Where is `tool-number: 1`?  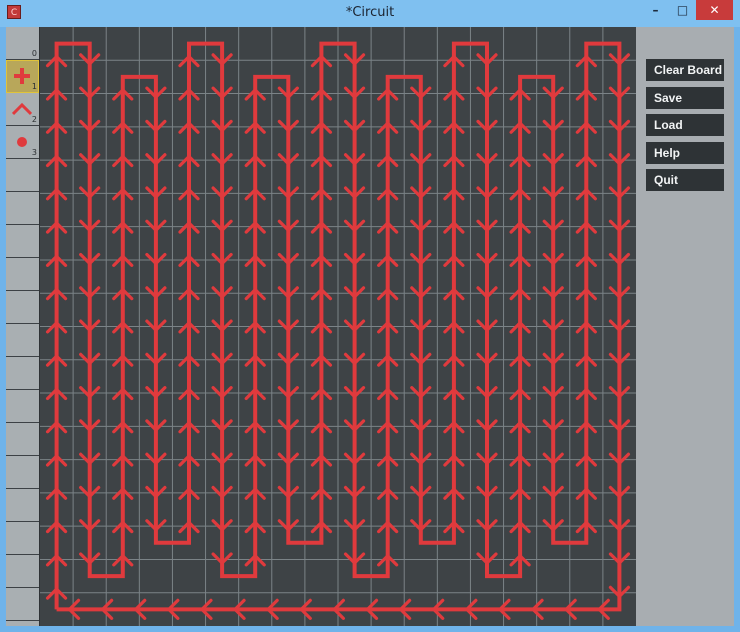
tool-number: 1 is located at coordinates (34, 86).